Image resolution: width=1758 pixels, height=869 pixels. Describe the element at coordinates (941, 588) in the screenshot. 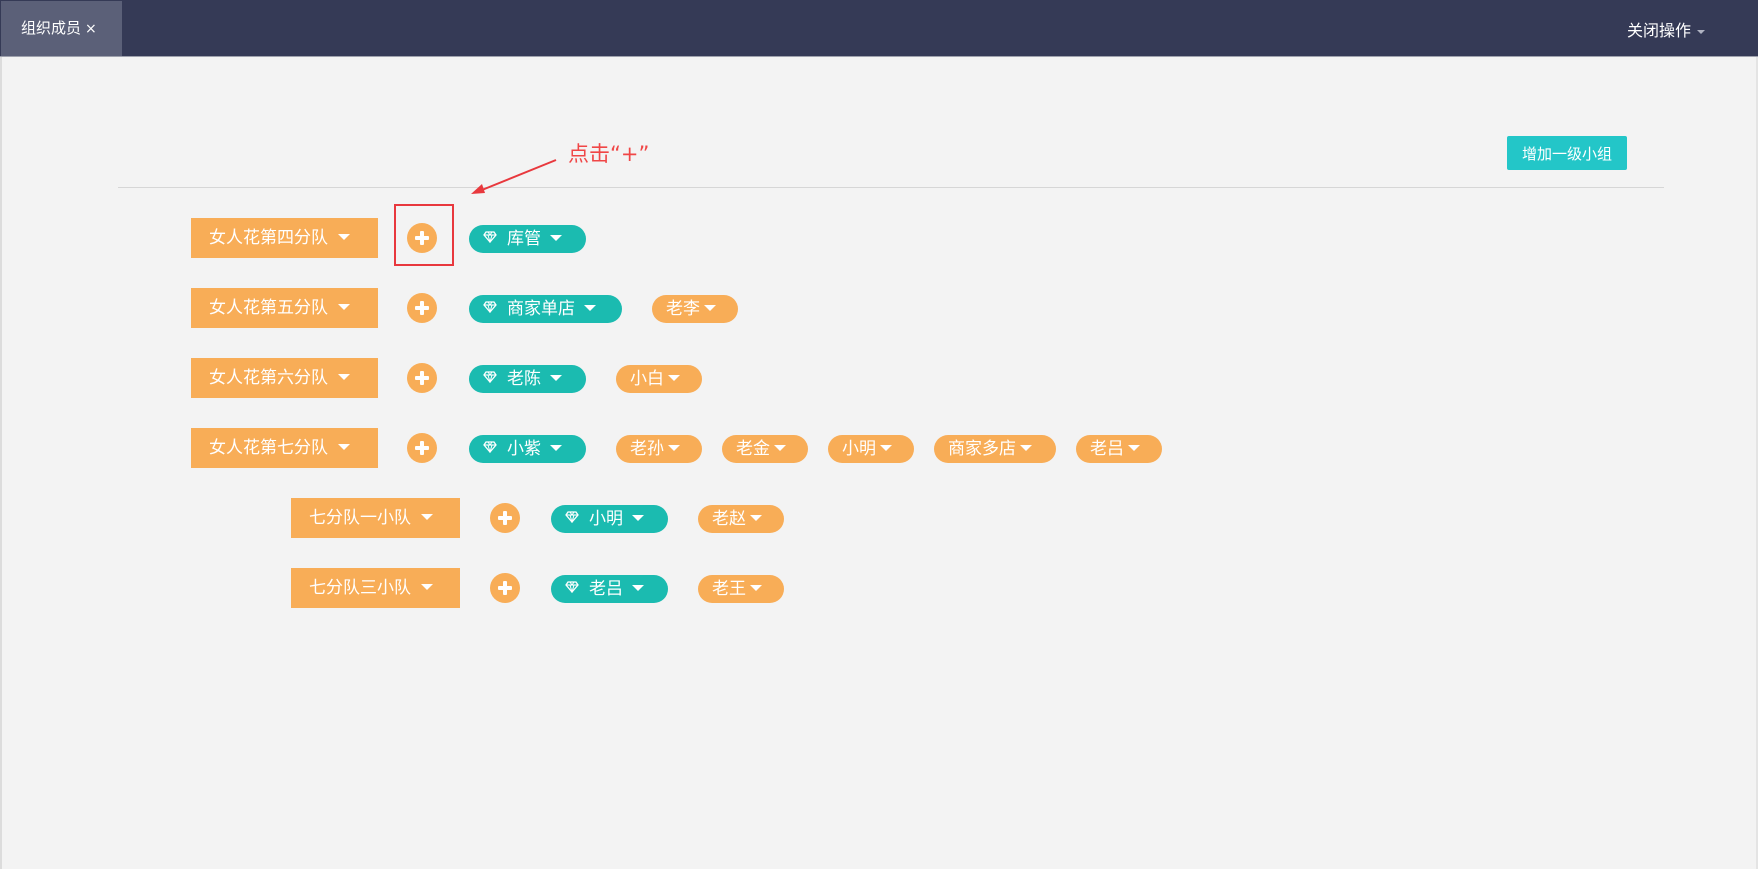

I see `team-row: 七分队三小队 老吕 老王` at that location.